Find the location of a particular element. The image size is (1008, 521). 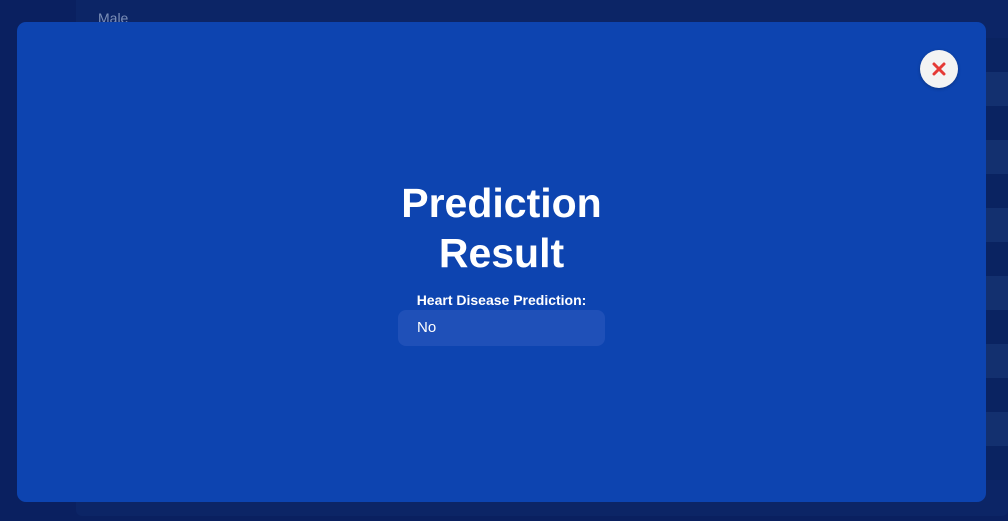

close-icon is located at coordinates (939, 69).